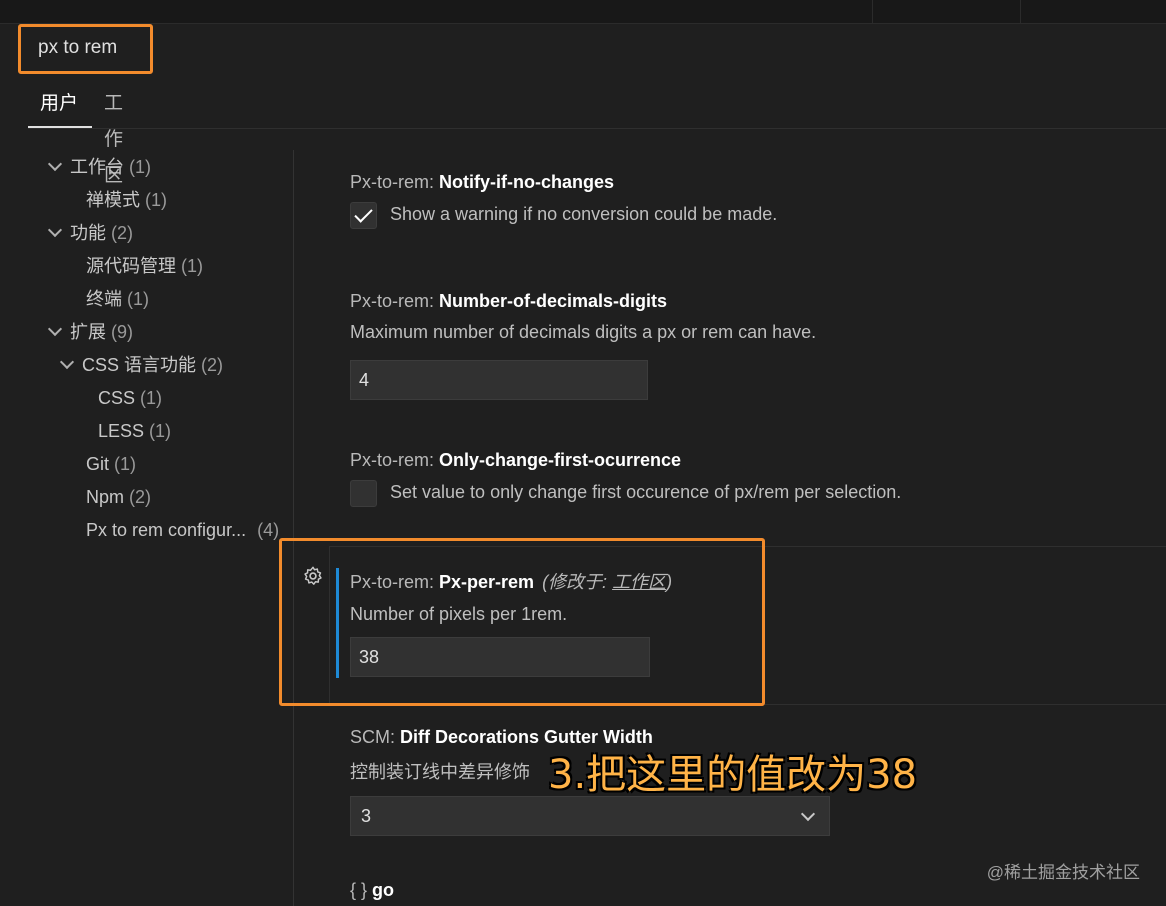 The height and width of the screenshot is (906, 1166). Describe the element at coordinates (583, 12) in the screenshot. I see `top-bar` at that location.